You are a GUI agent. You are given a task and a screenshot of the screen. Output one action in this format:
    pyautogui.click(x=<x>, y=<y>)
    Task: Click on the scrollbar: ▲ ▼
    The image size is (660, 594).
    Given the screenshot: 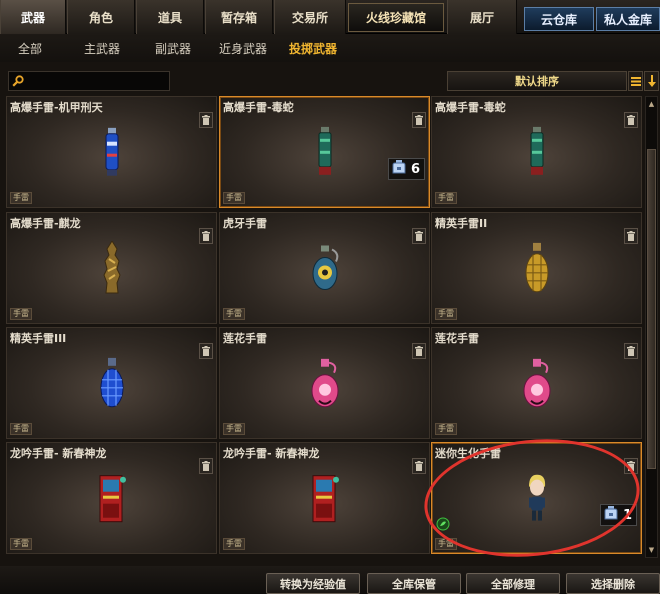 What is the action you would take?
    pyautogui.click(x=651, y=327)
    